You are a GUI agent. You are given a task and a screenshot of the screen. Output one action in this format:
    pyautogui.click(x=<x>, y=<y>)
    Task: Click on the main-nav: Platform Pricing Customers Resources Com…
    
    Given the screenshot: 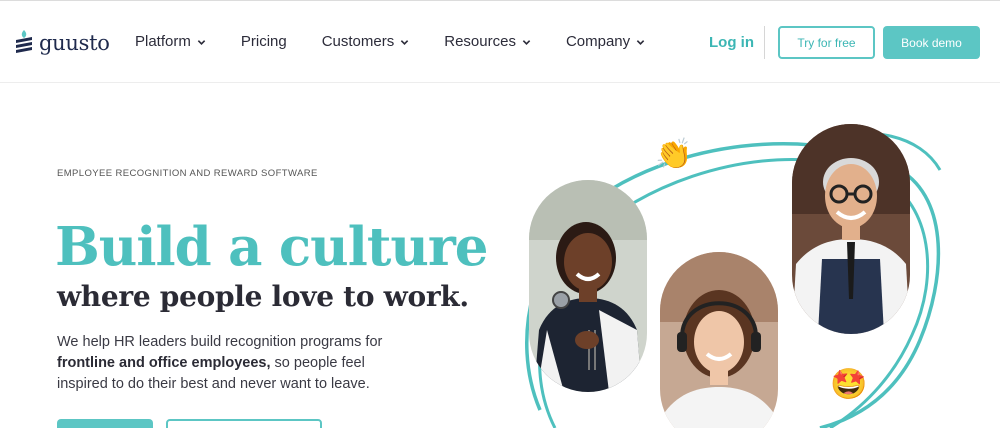 What is the action you would take?
    pyautogui.click(x=407, y=41)
    